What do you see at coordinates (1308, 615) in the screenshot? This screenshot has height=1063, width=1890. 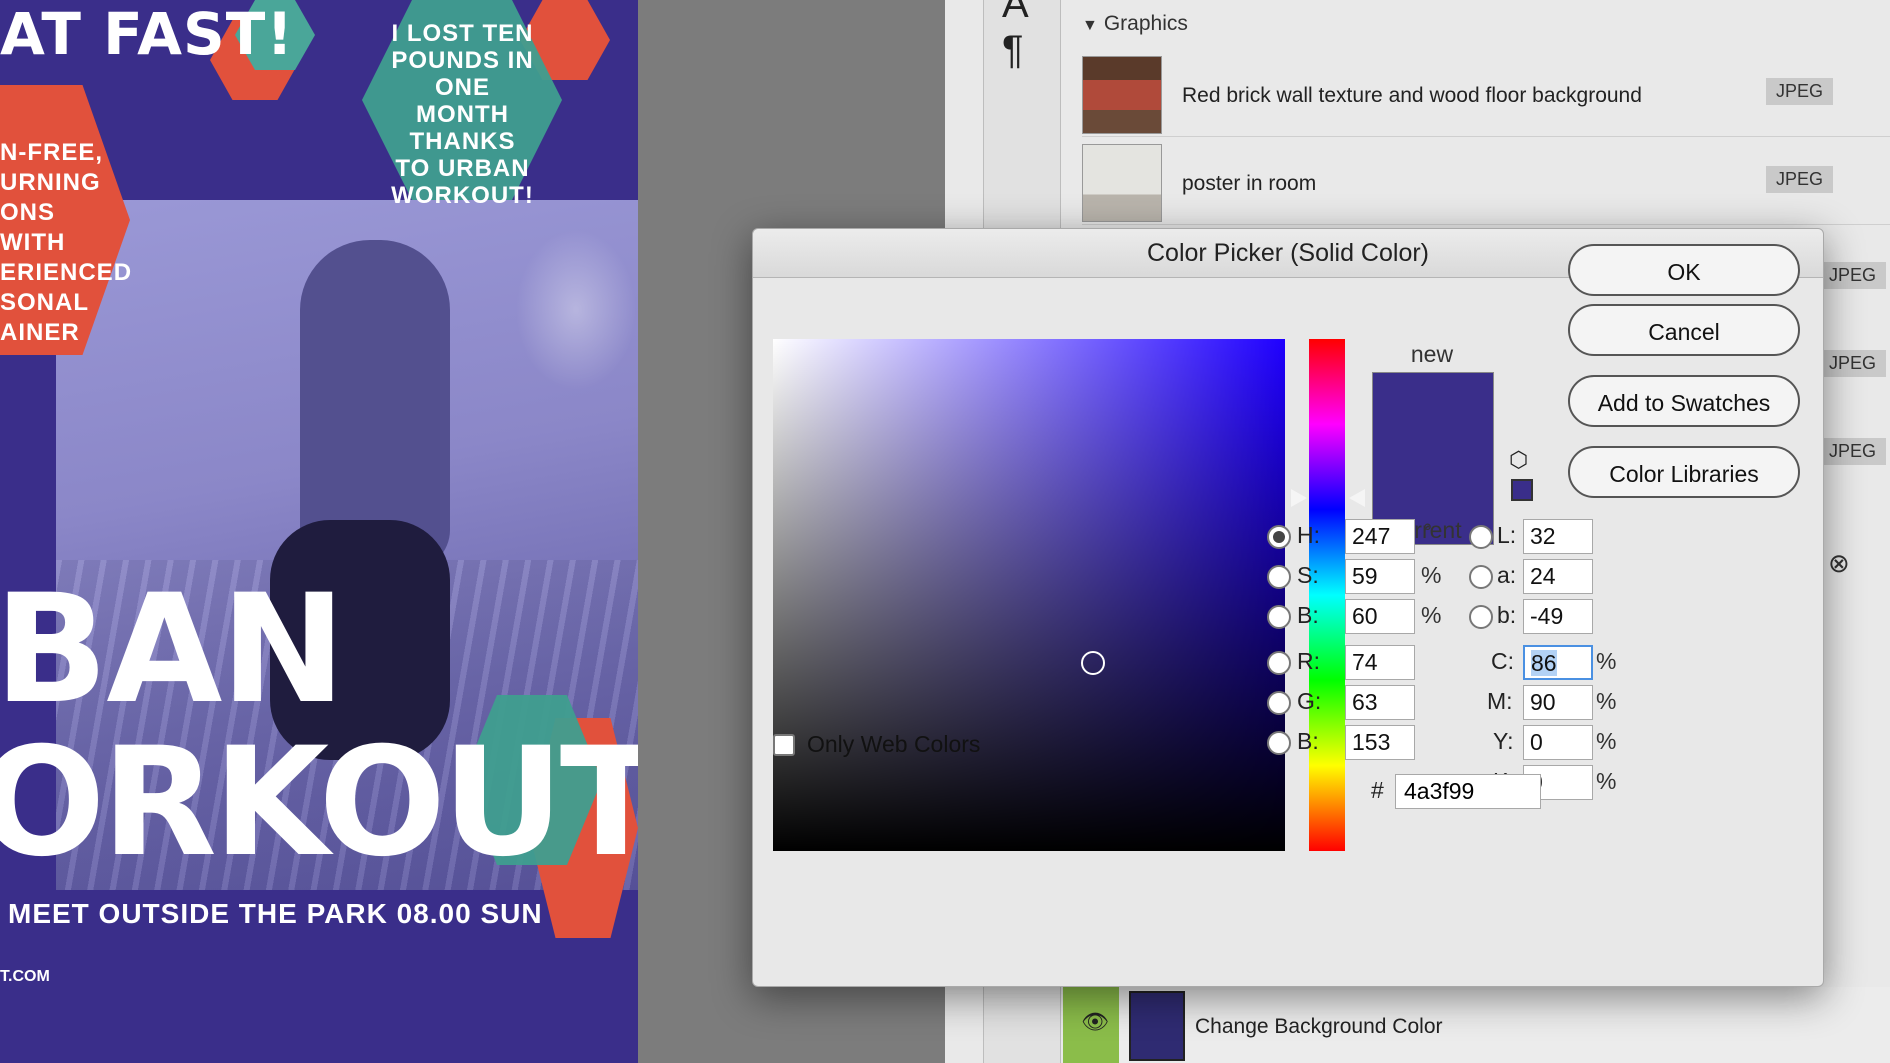 I see `brightness-label: B:` at bounding box center [1308, 615].